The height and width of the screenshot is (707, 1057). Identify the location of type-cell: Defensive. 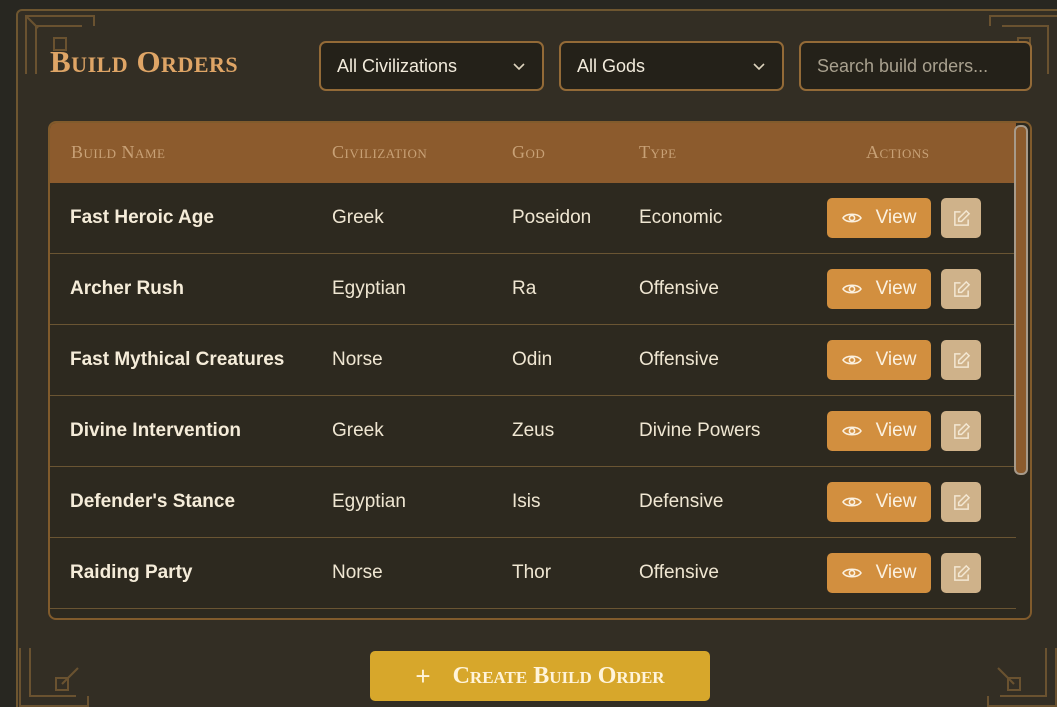
(681, 501).